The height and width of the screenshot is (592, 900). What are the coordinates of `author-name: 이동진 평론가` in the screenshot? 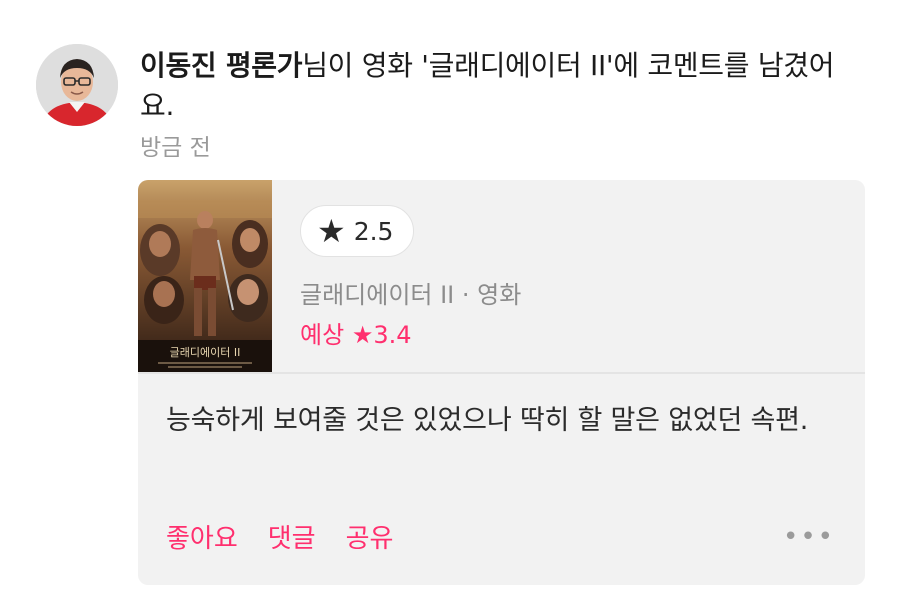 It's located at (221, 65).